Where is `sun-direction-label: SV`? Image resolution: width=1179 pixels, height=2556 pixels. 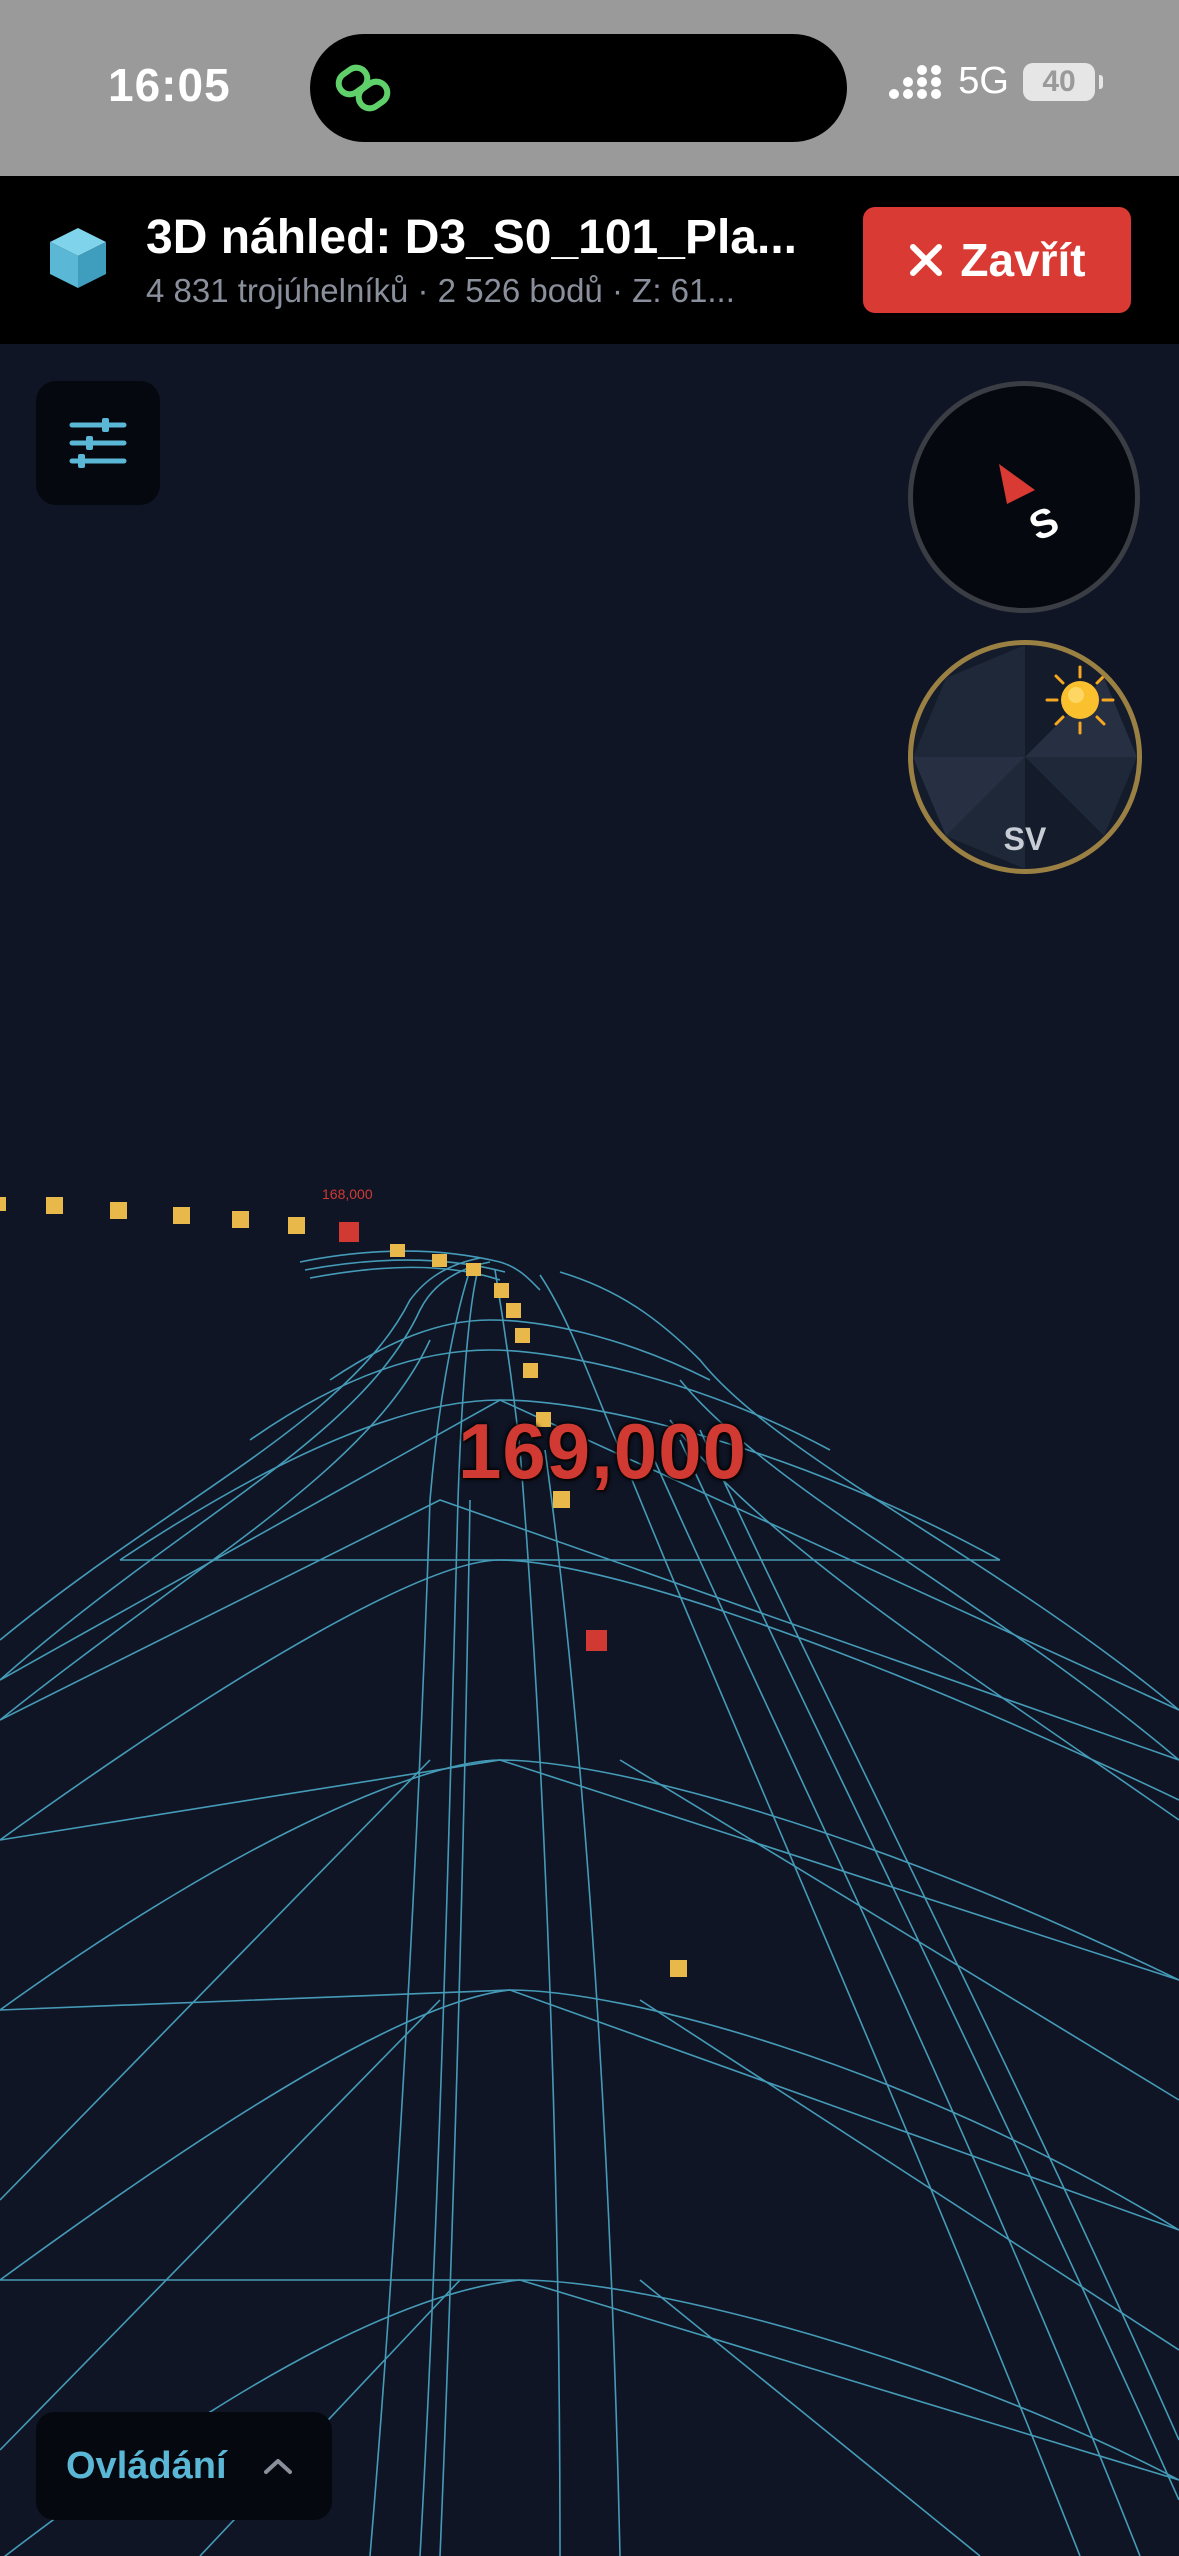
sun-direction-label: SV is located at coordinates (1025, 839).